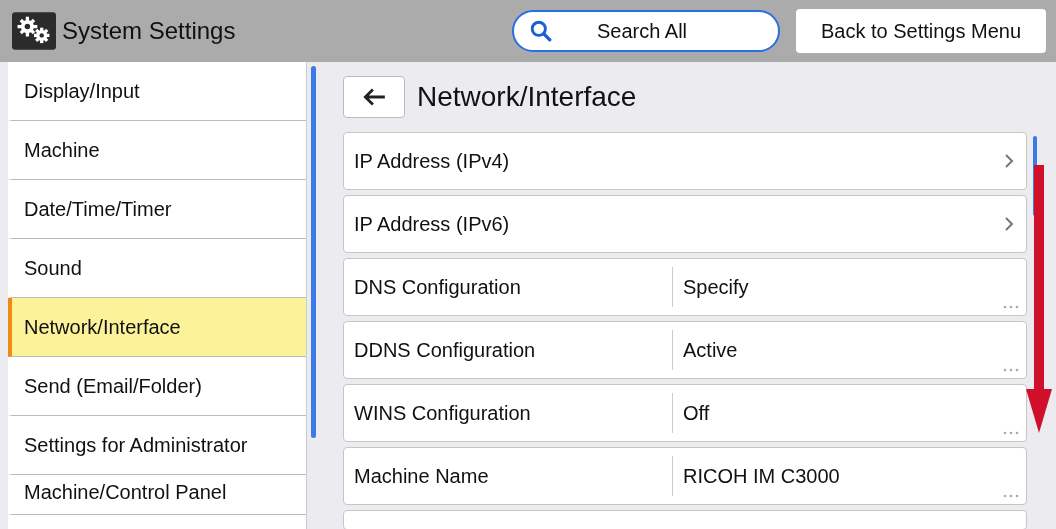  What do you see at coordinates (685, 161) in the screenshot?
I see `setting-row: IP Address (IPv4)` at bounding box center [685, 161].